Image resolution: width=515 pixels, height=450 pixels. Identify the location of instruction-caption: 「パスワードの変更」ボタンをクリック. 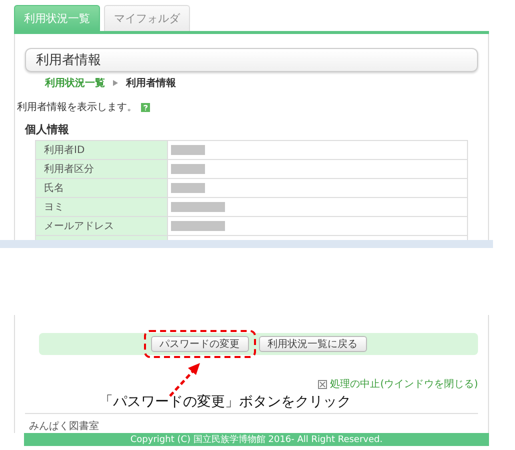
(225, 402).